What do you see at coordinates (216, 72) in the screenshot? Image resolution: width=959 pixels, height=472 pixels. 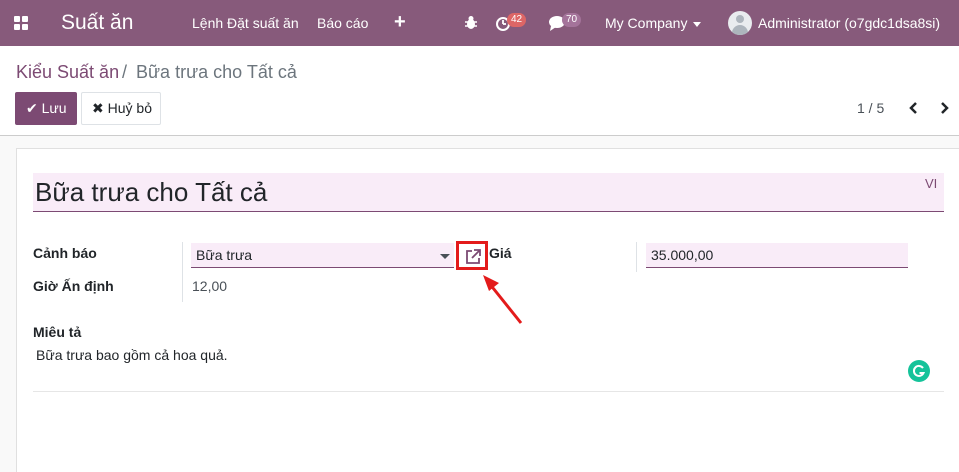 I see `breadcrumb-current: Bữa trưa cho Tất cả` at bounding box center [216, 72].